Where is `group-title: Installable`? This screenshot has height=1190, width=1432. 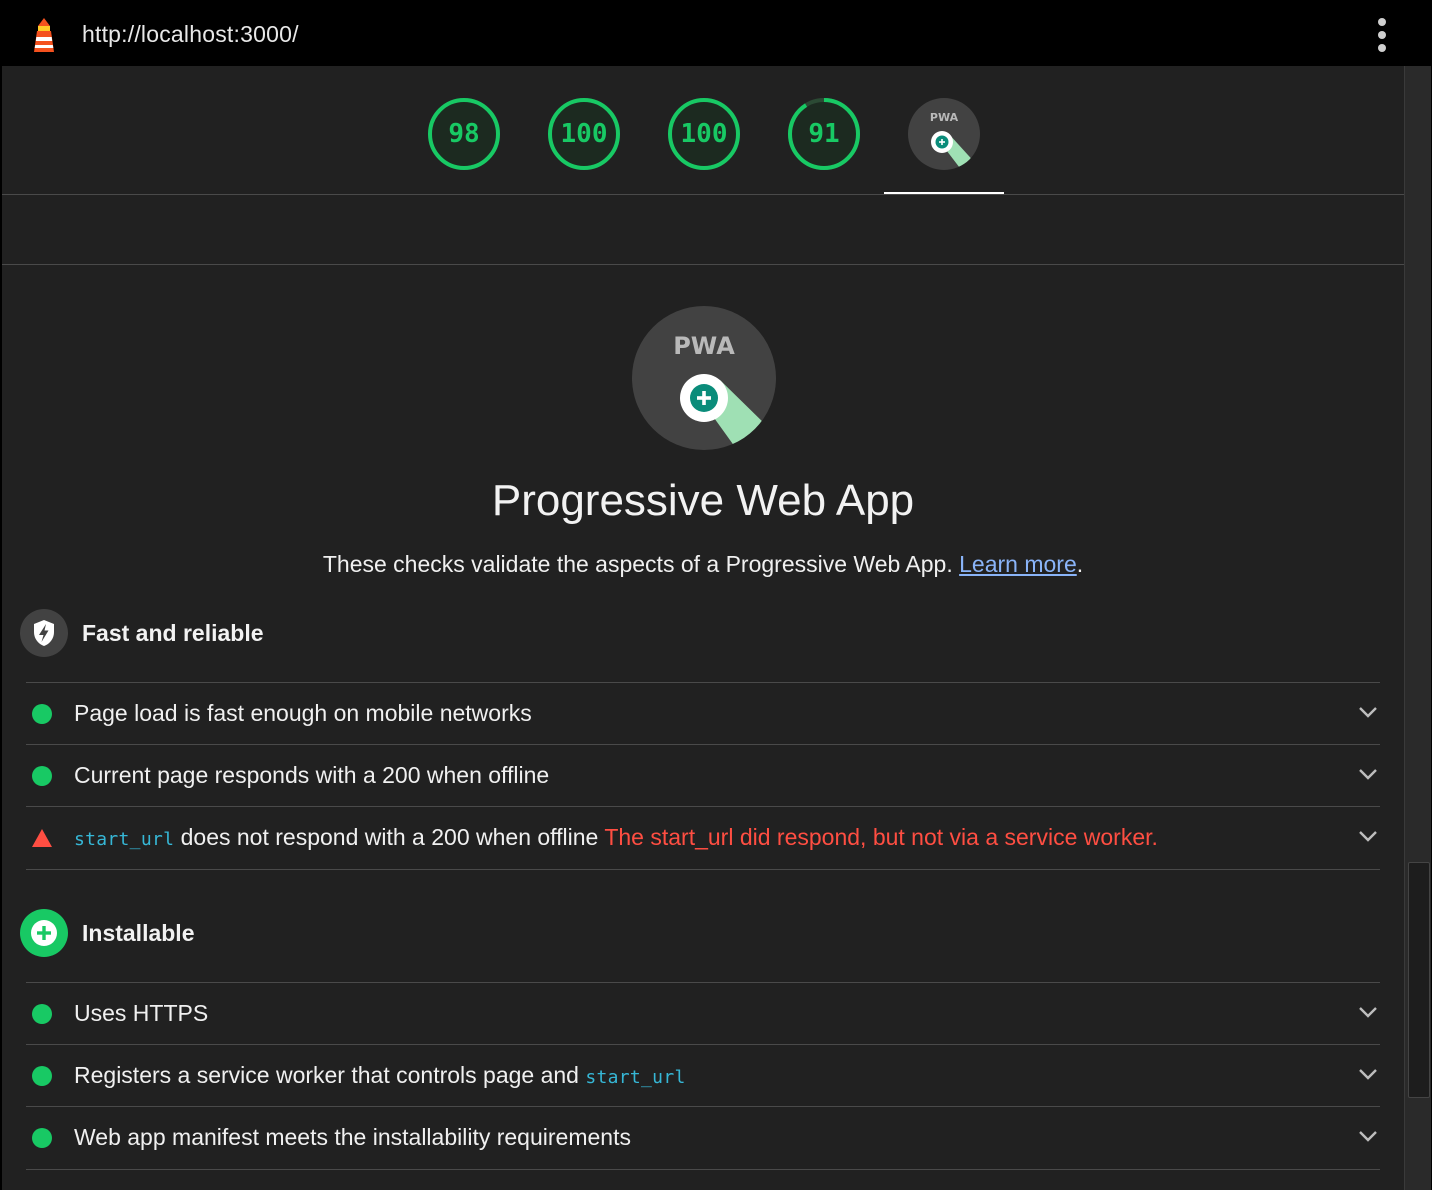 group-title: Installable is located at coordinates (138, 933).